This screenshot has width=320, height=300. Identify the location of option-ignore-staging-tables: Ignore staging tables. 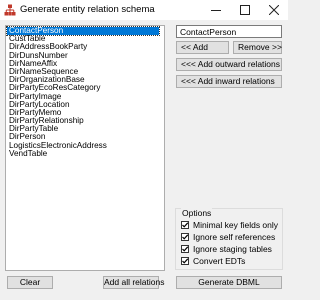
(226, 249).